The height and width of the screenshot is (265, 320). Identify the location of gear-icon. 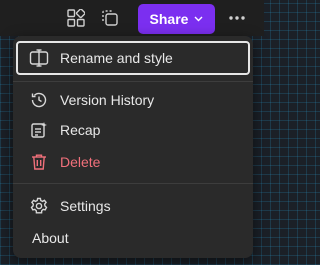
(39, 206).